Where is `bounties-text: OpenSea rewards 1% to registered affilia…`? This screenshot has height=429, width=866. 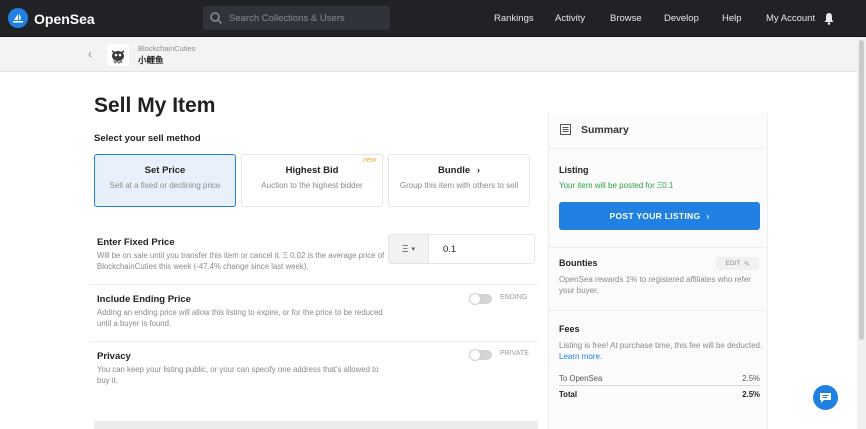
bounties-text: OpenSea rewards 1% to registered affilia… is located at coordinates (655, 285).